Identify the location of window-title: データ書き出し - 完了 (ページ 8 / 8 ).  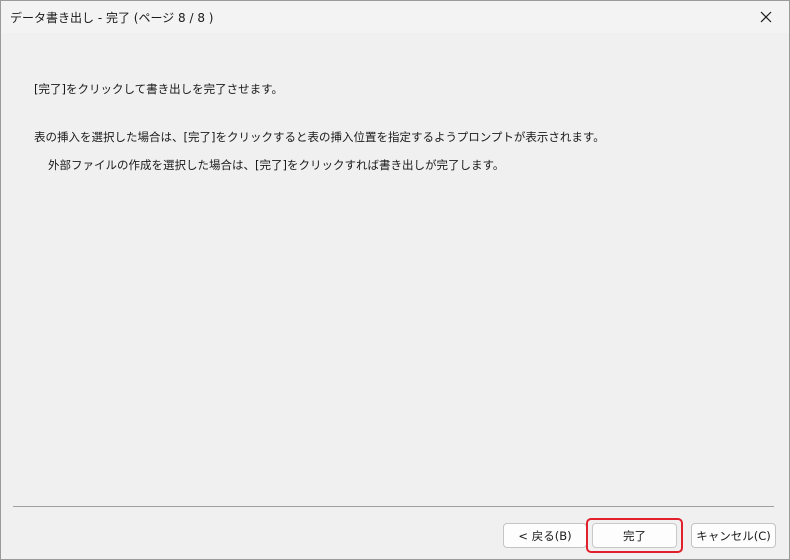
(112, 18).